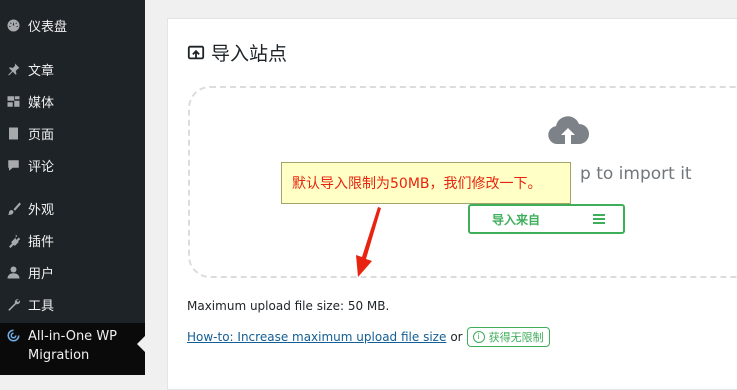  What do you see at coordinates (72, 272) in the screenshot?
I see `sidebar-item-users: 用户` at bounding box center [72, 272].